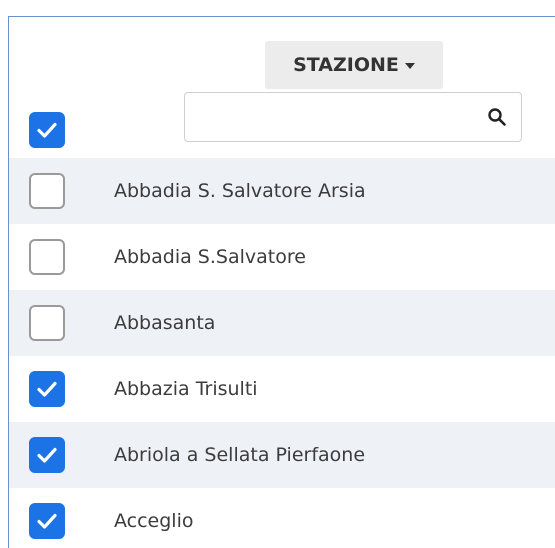 This screenshot has height=548, width=555. I want to click on station-row: Abbadia S. Salvatore Arsia, so click(282, 191).